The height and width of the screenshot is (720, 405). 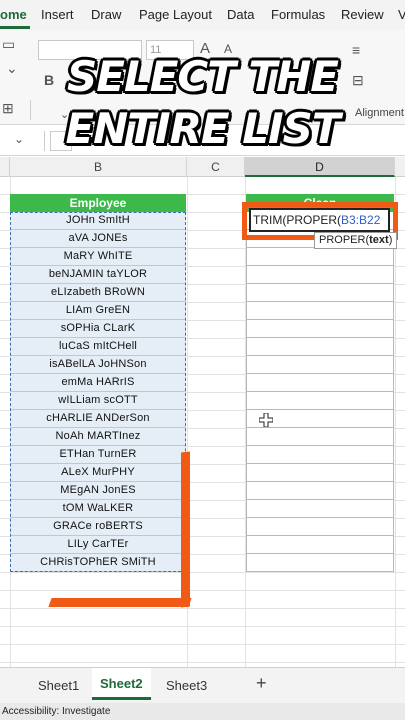 I want to click on tab-insert: Insert, so click(x=57, y=14).